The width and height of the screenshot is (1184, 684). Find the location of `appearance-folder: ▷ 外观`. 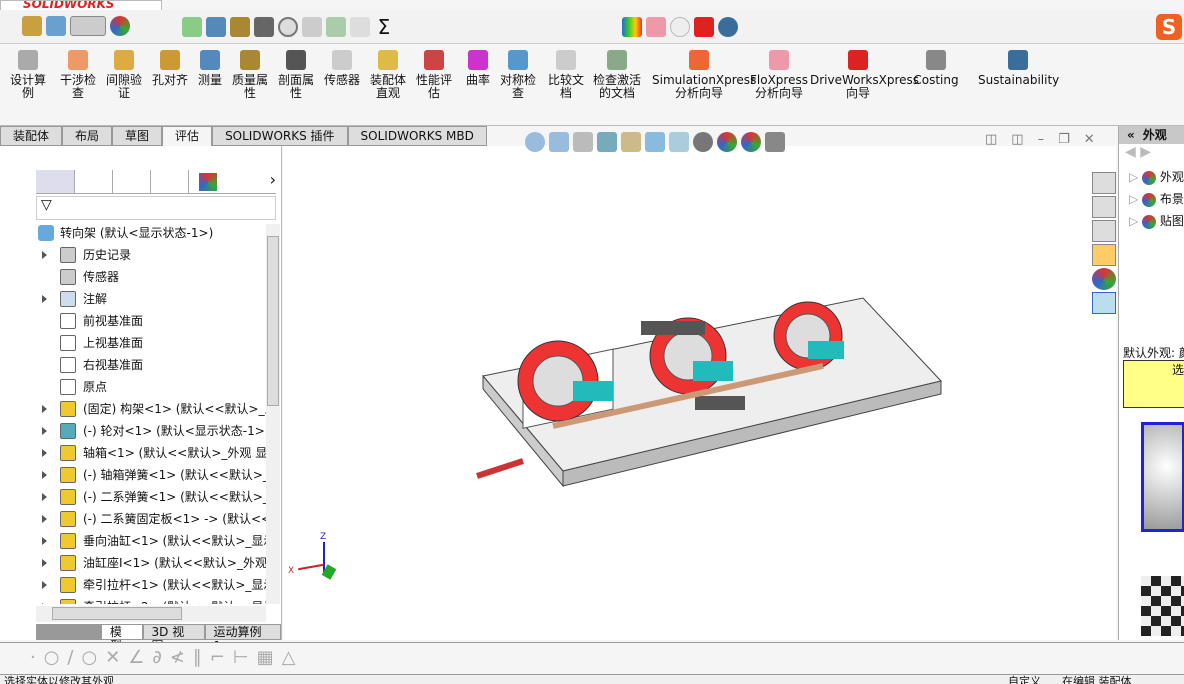

appearance-folder: ▷ 外观 is located at coordinates (1156, 177).